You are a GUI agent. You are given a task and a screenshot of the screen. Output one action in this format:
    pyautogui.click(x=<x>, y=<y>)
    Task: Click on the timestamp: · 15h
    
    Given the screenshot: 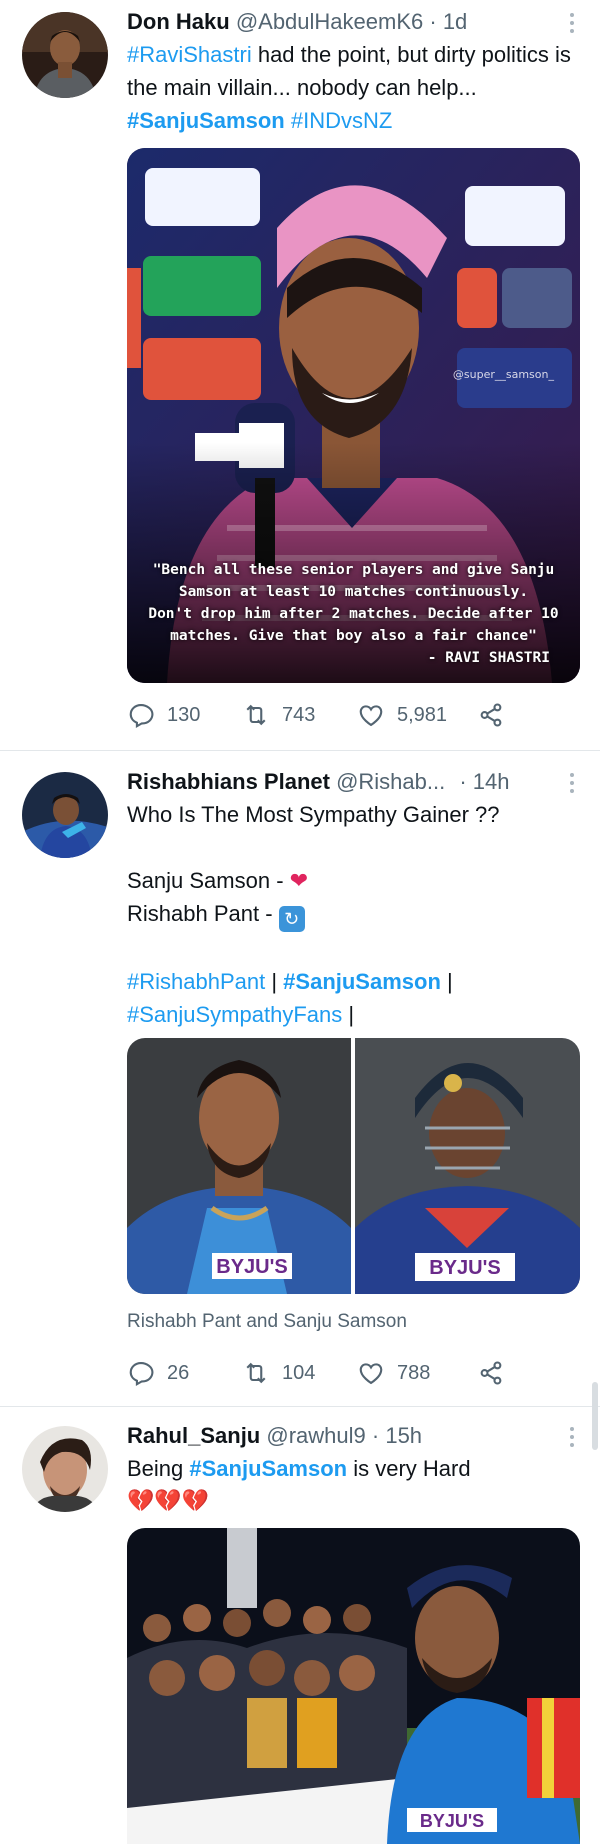 What is the action you would take?
    pyautogui.click(x=397, y=1435)
    